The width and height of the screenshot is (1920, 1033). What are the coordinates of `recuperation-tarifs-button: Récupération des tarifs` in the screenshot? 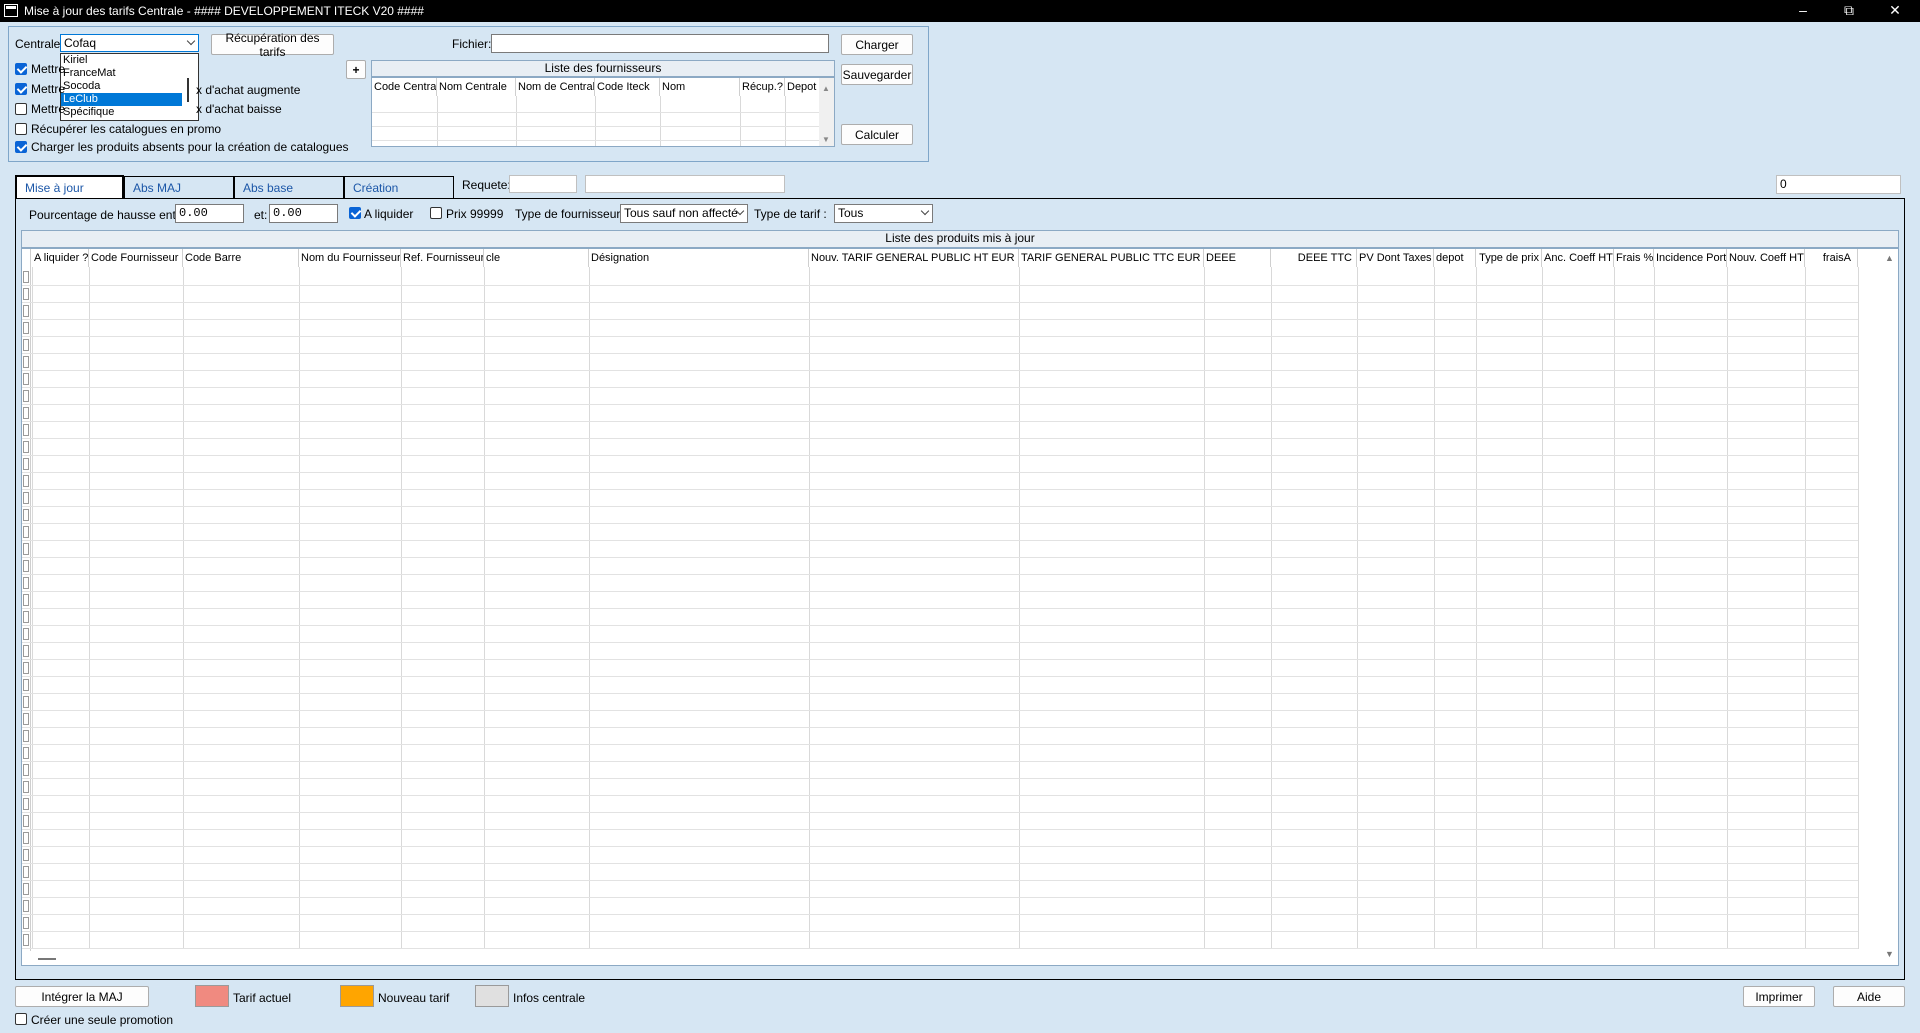 It's located at (272, 45).